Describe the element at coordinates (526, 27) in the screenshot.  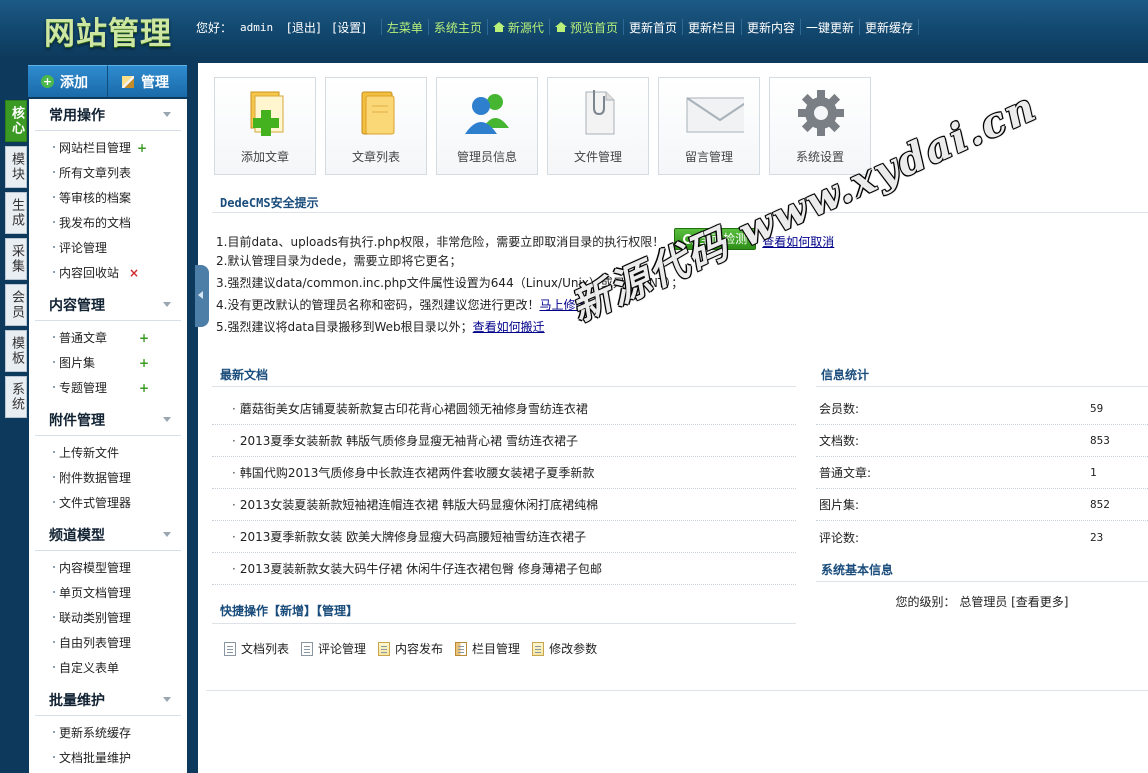
I see `new-source-link: 新源代` at that location.